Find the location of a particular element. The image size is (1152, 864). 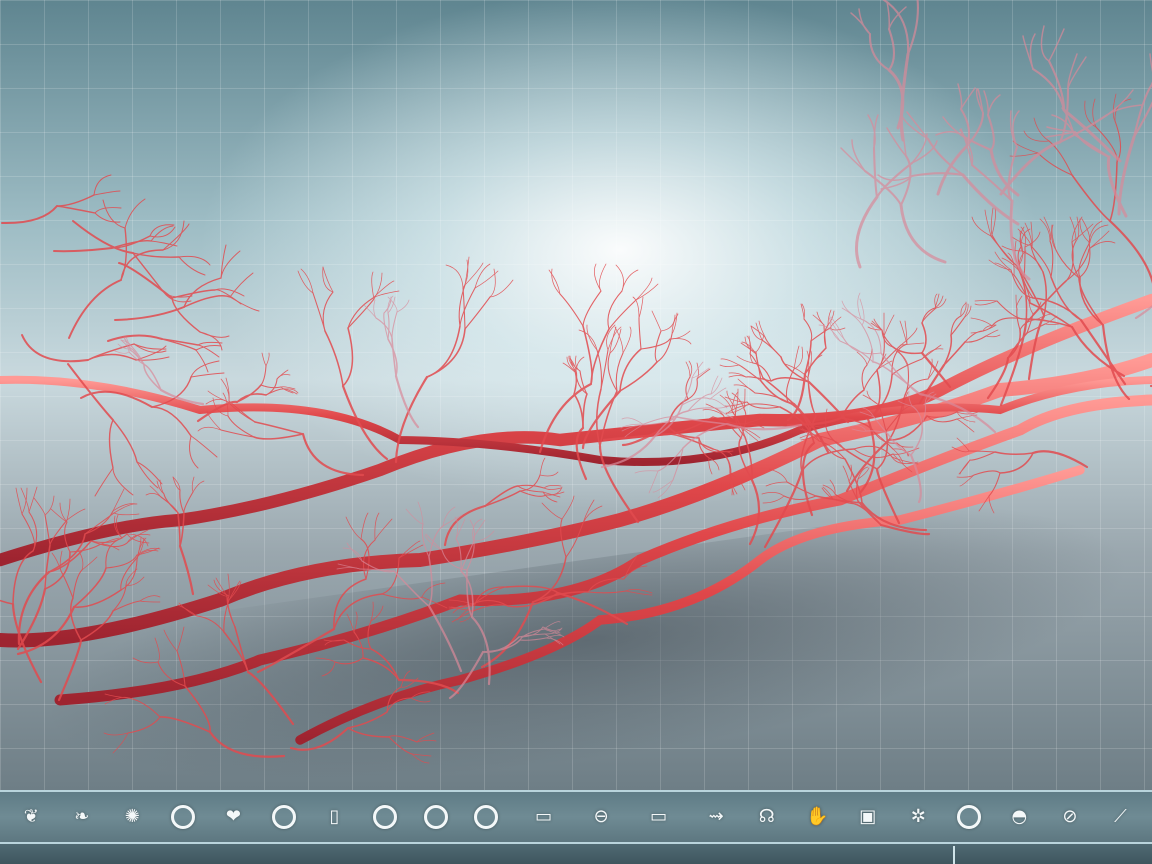

kidney-icon is located at coordinates (284, 817).